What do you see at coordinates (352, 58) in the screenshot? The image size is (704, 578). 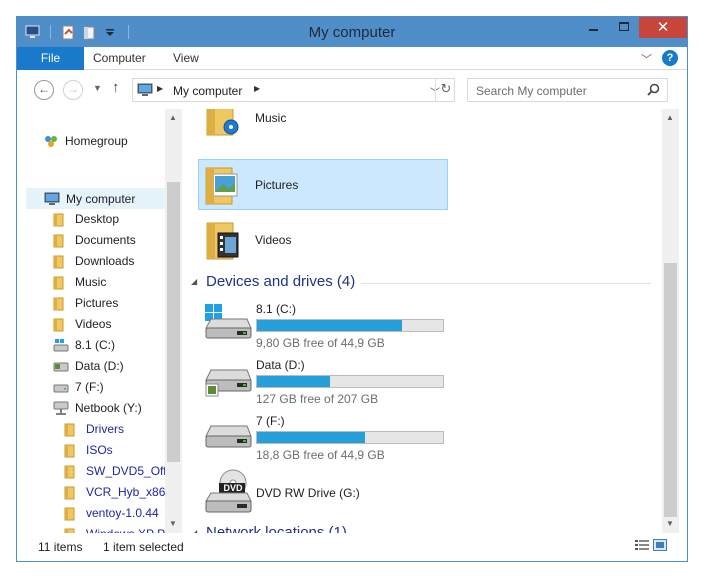 I see `ribbon-tabs: File Computer View ﹀ ?` at bounding box center [352, 58].